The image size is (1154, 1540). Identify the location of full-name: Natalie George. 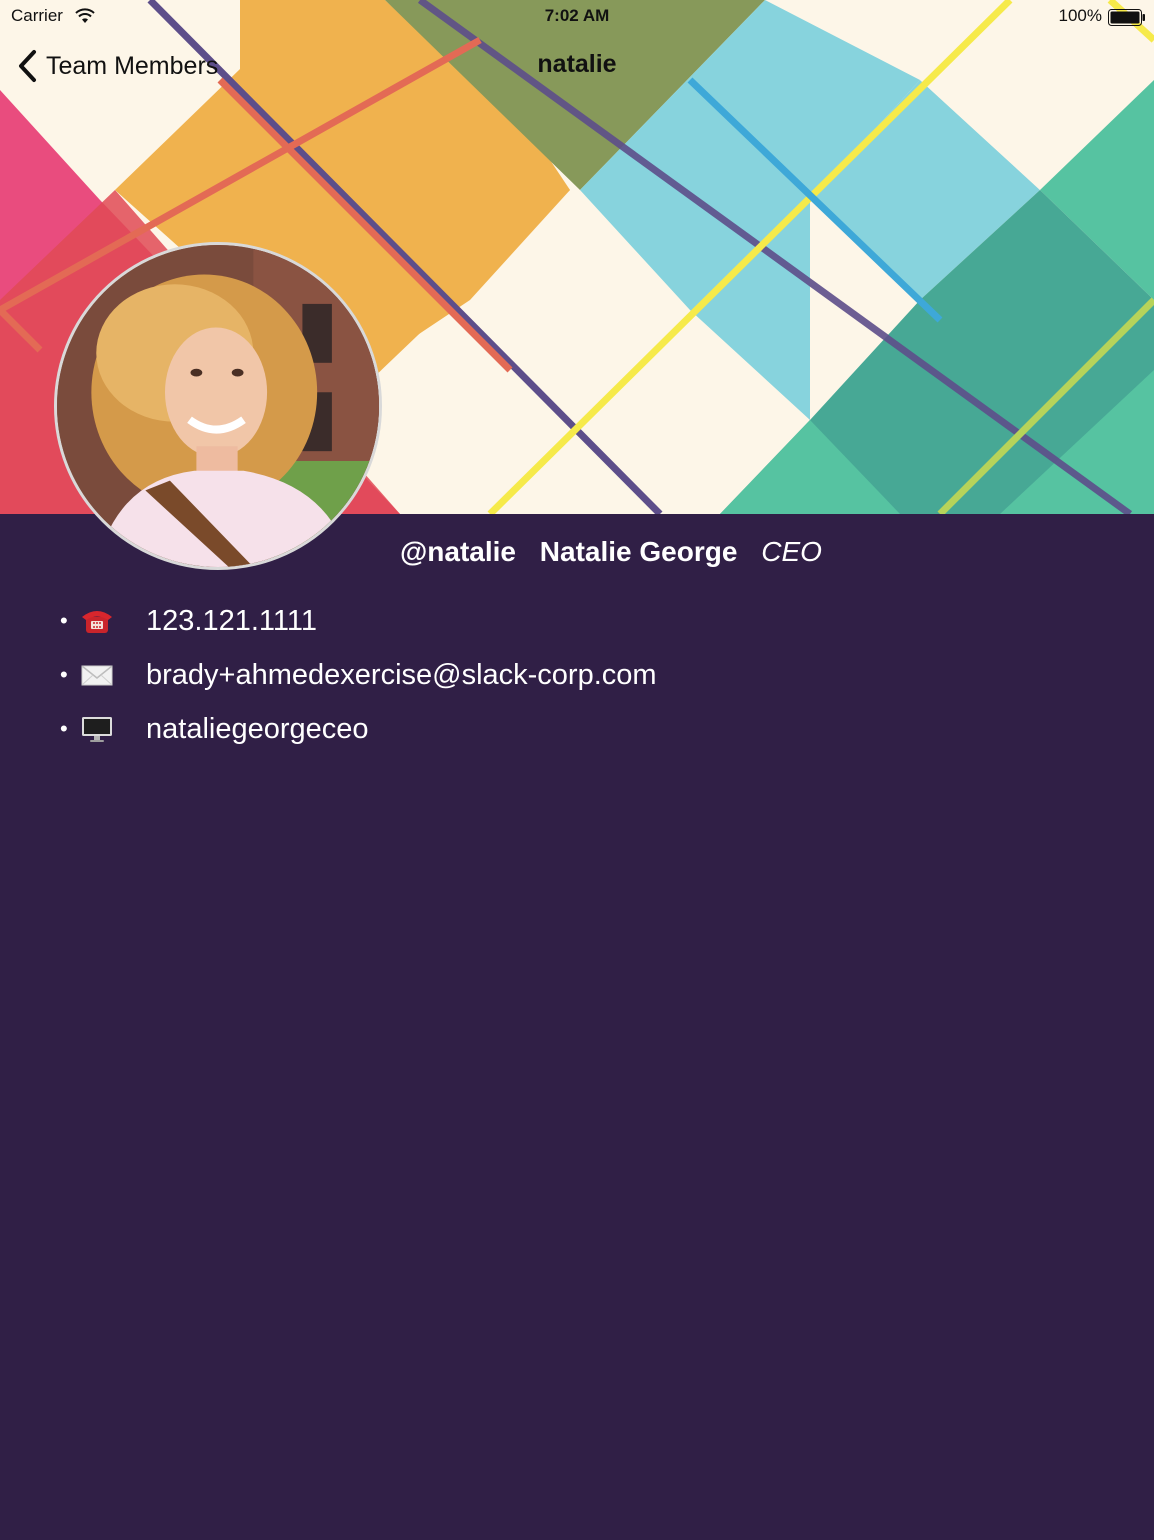
(638, 551).